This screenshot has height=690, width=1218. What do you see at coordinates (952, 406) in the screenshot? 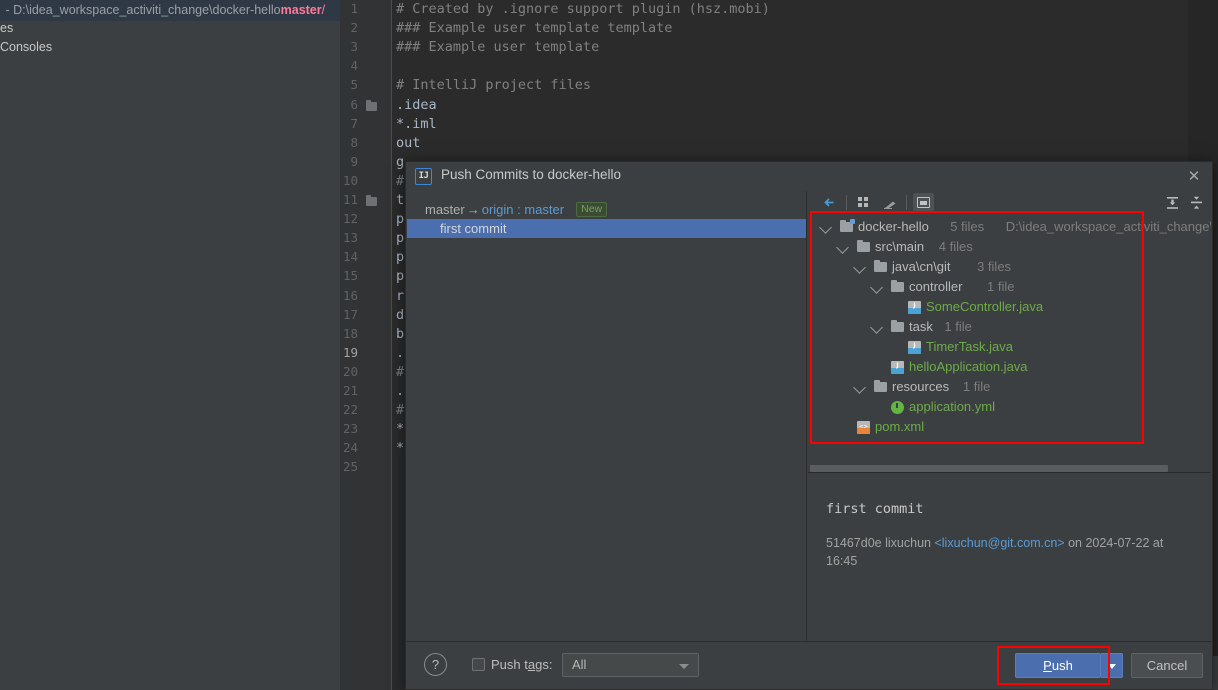
I see `tree-node-label: application.yml` at bounding box center [952, 406].